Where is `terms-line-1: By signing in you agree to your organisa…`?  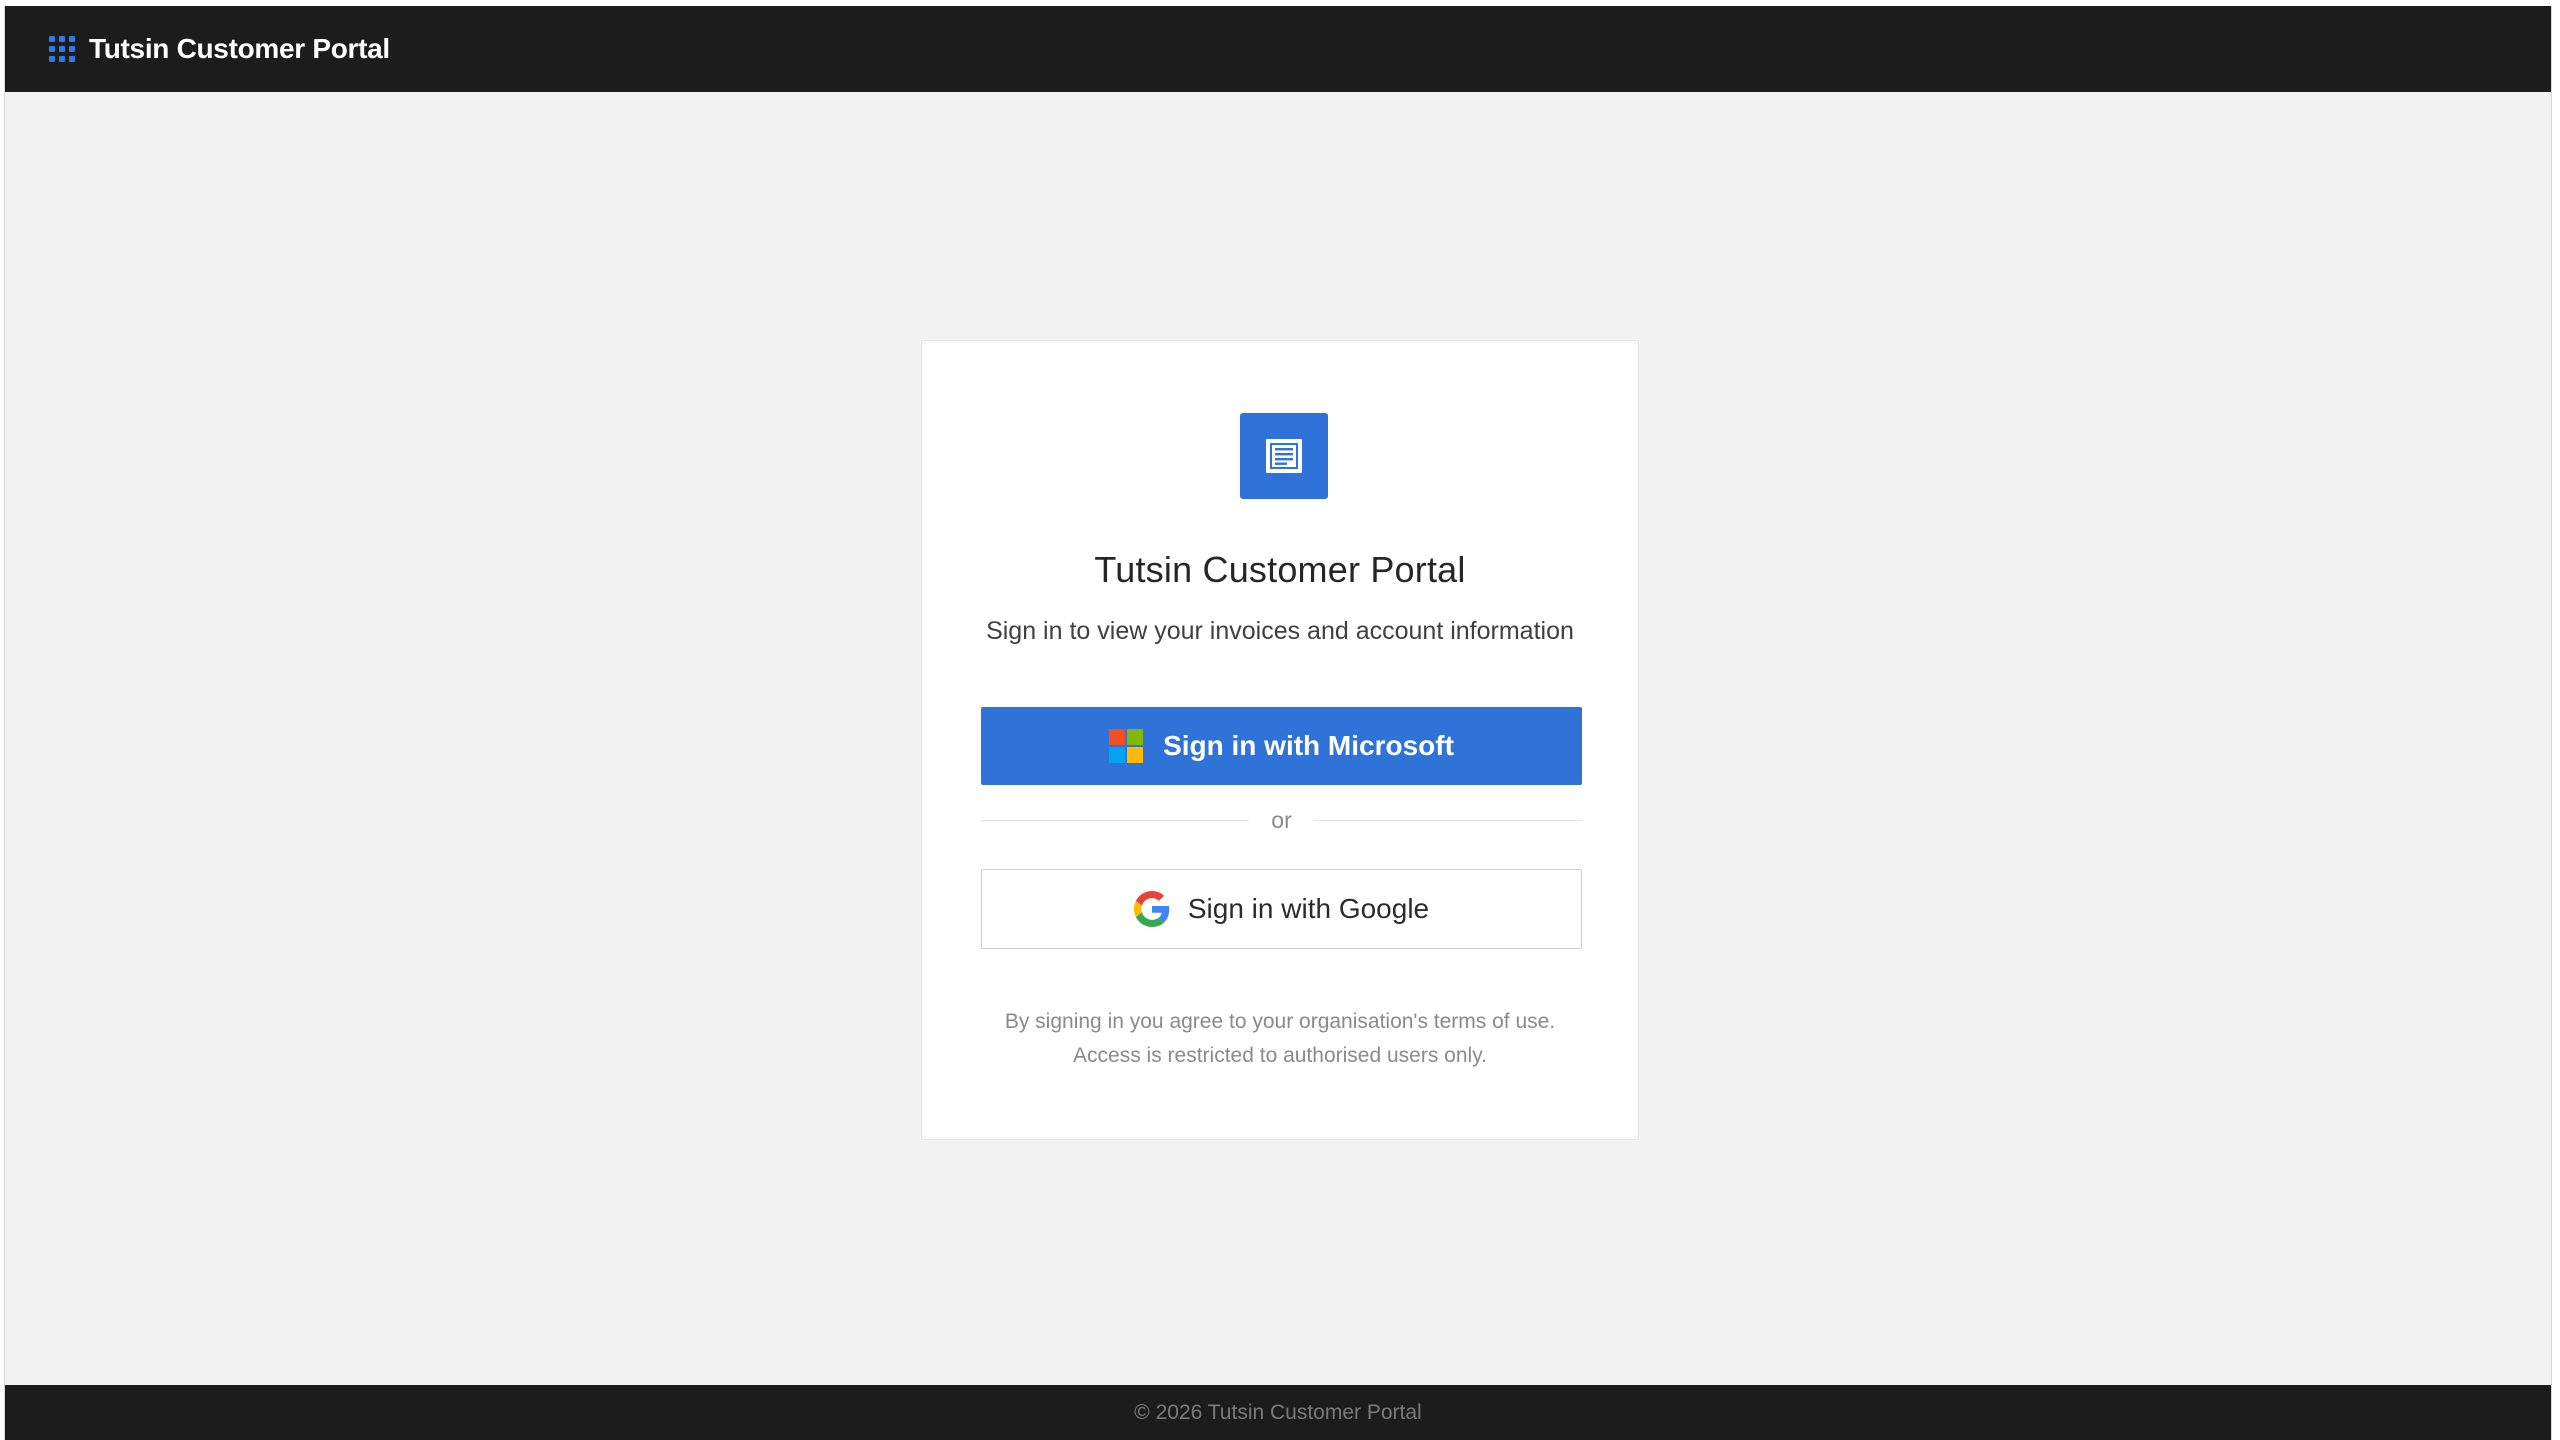 terms-line-1: By signing in you agree to your organisa… is located at coordinates (1280, 1021).